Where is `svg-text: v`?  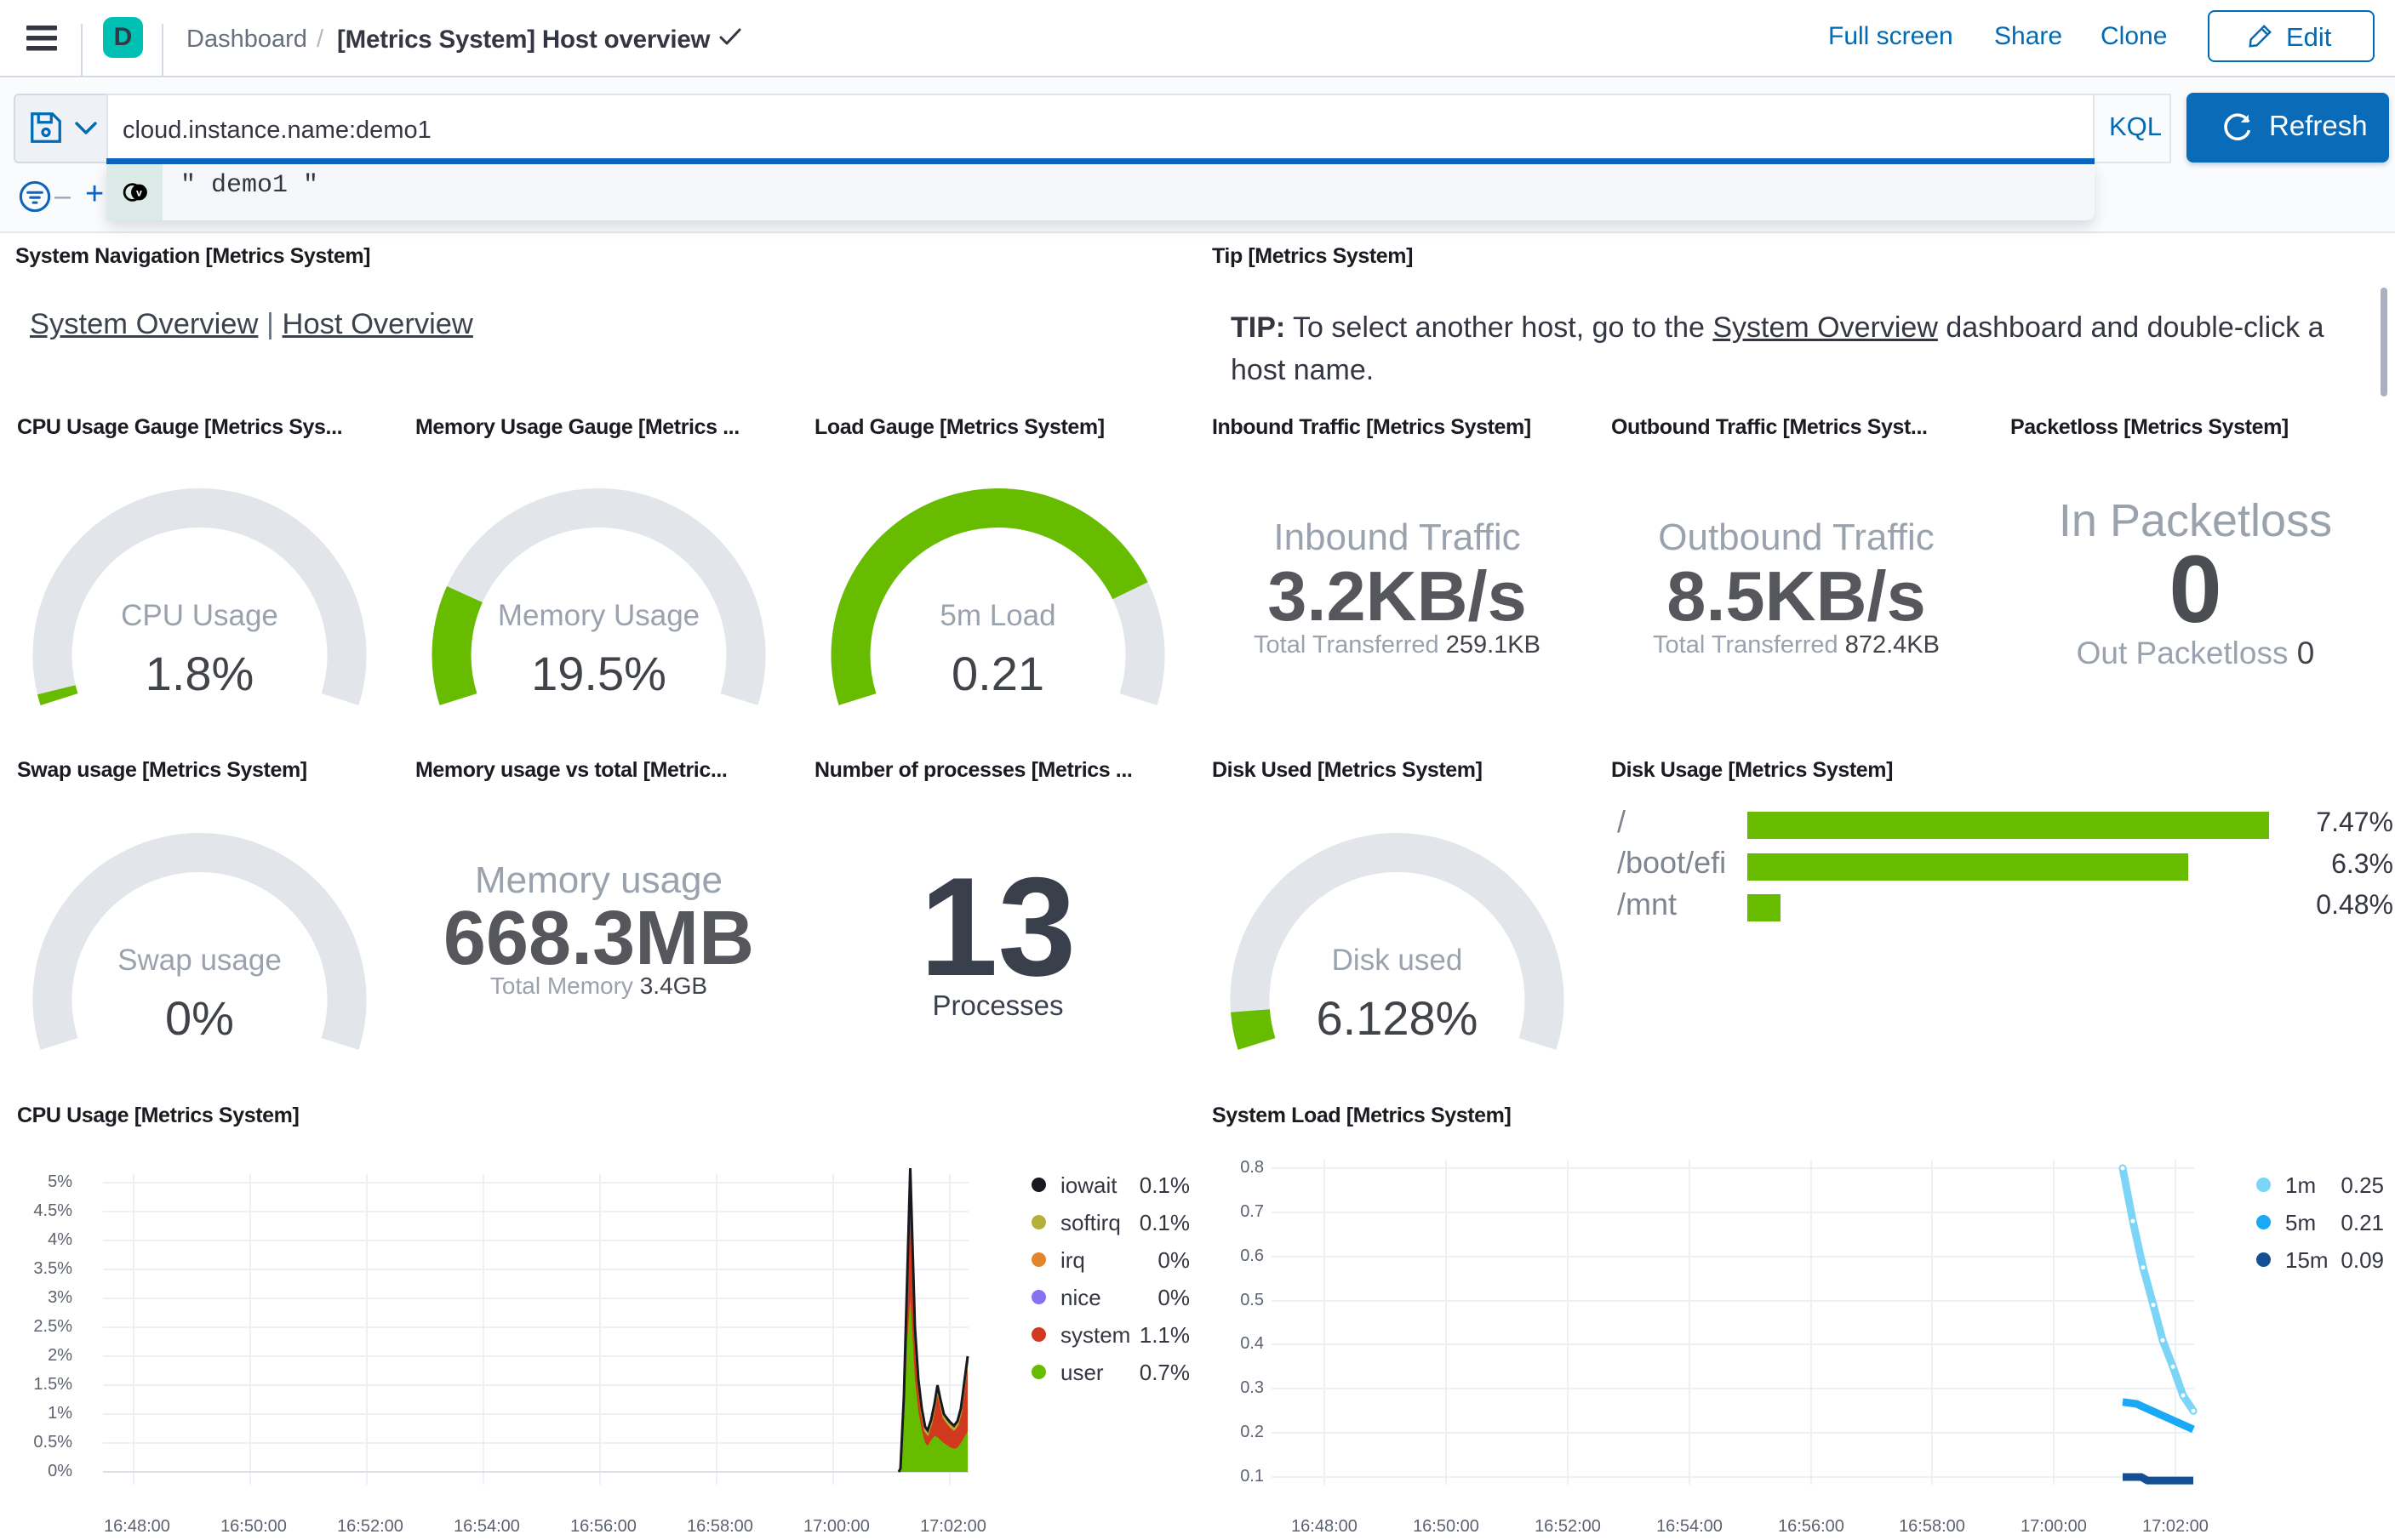
svg-text: v is located at coordinates (139, 193).